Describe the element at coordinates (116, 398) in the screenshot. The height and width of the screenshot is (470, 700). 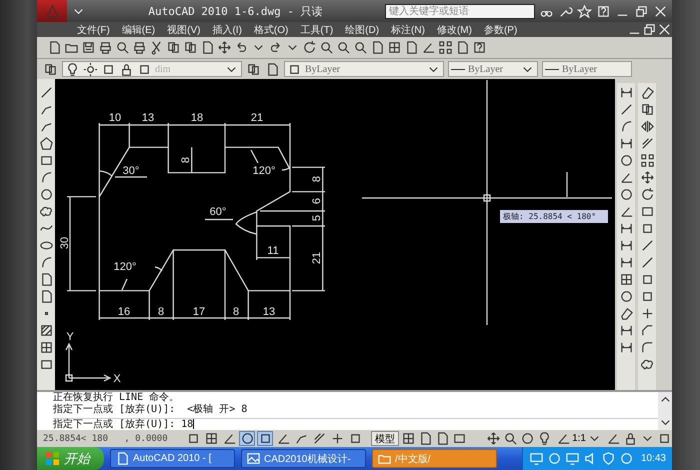
I see `command-history-line: 正在恢复执行 LINE 命令。` at that location.